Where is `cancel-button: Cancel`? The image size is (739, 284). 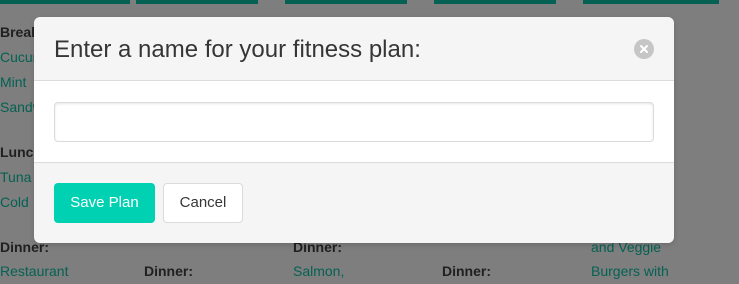 cancel-button: Cancel is located at coordinates (203, 203).